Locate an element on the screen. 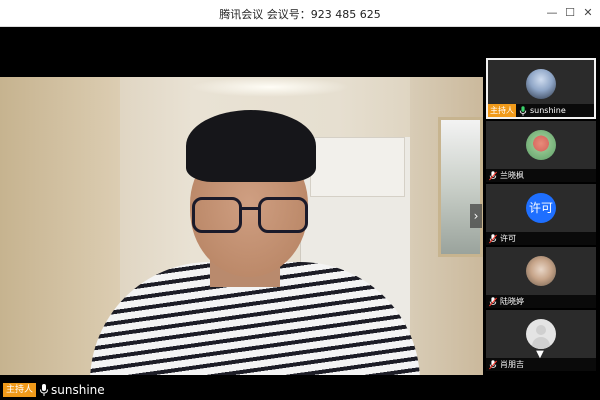 Image resolution: width=600 pixels, height=400 pixels. background-wardrobe-top is located at coordinates (357, 167).